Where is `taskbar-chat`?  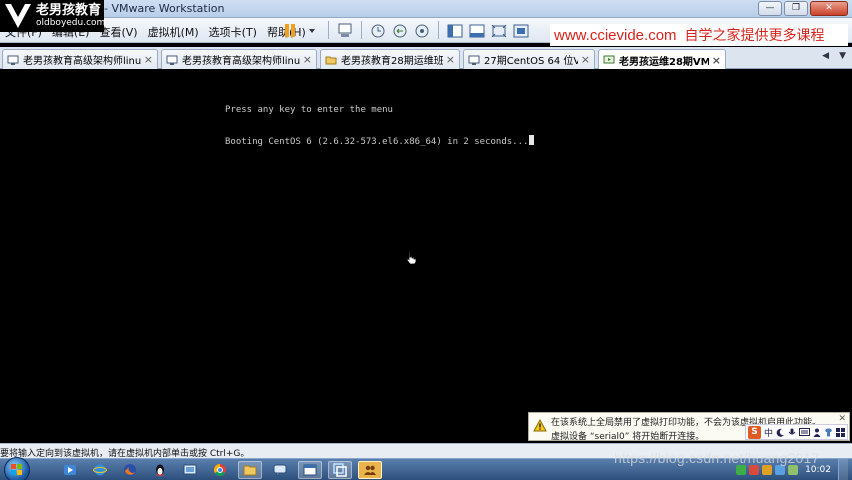 taskbar-chat is located at coordinates (280, 470).